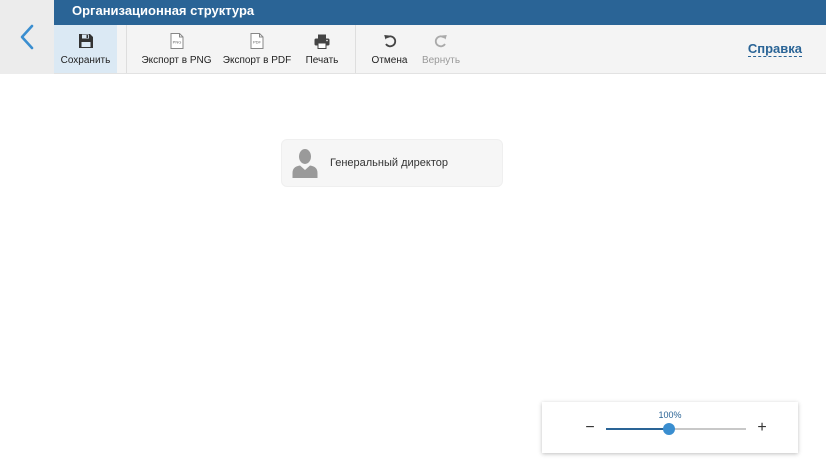 Image resolution: width=826 pixels, height=476 pixels. What do you see at coordinates (676, 429) in the screenshot?
I see `zoom-slider-track` at bounding box center [676, 429].